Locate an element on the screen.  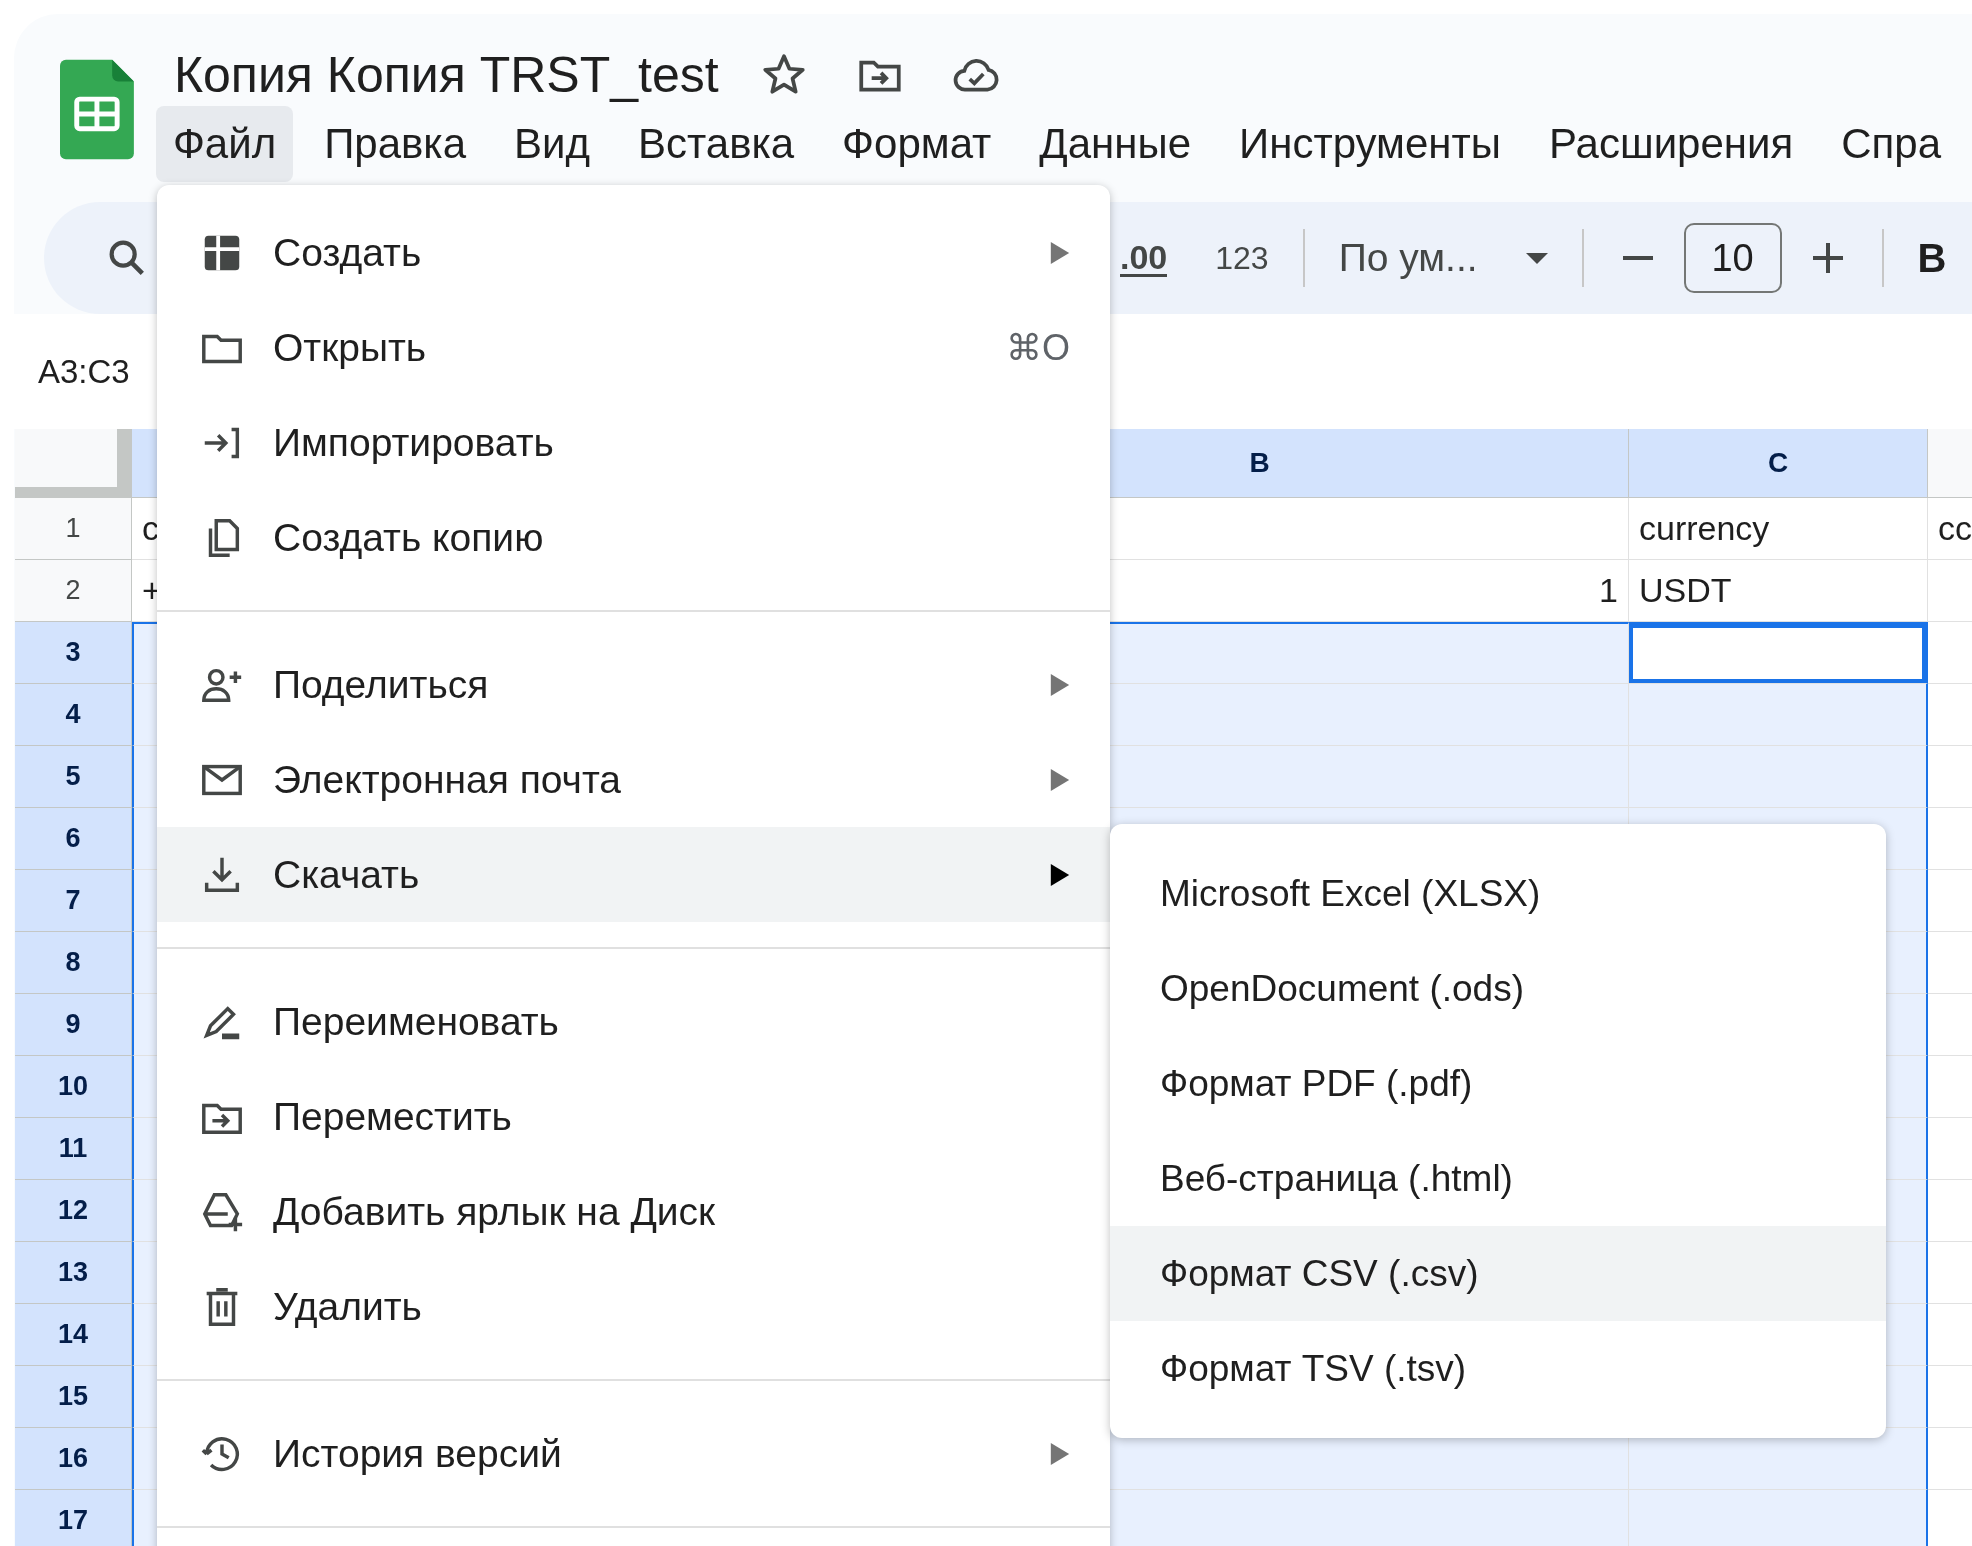
submenu-item: Формат CSV (.csv) is located at coordinates (1498, 1273).